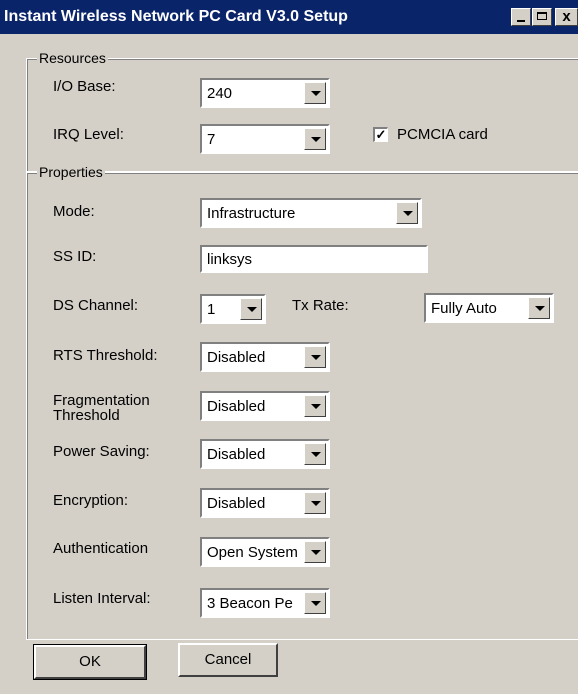 This screenshot has width=578, height=694. What do you see at coordinates (236, 357) in the screenshot?
I see `rts-threshold-value: Disabled` at bounding box center [236, 357].